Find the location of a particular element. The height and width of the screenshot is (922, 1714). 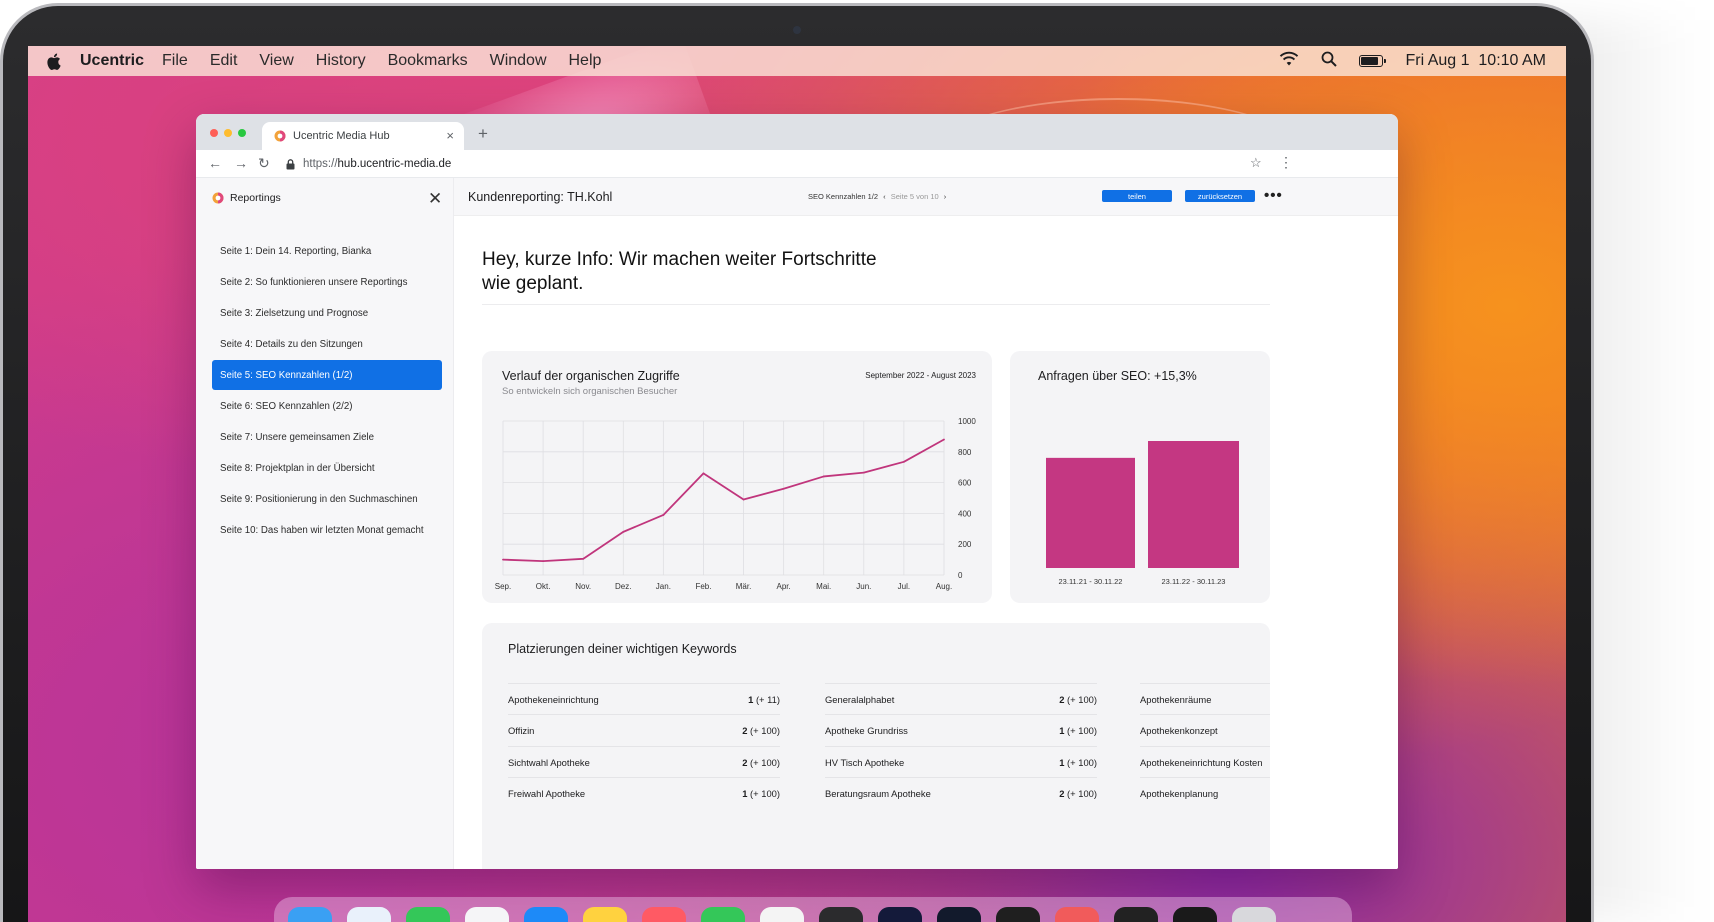

forward-icon: → is located at coordinates (241, 163).